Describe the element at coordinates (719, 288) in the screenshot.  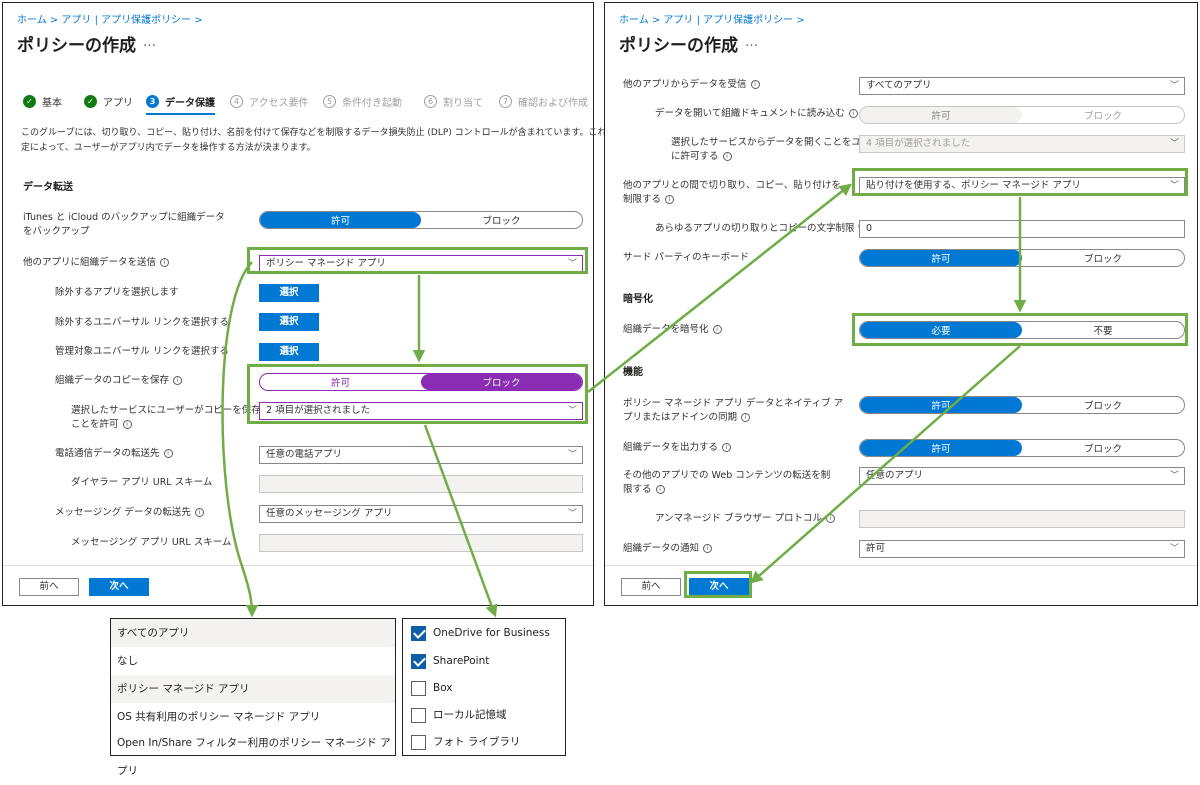
I see `arrow-savecopy-to-cutcopy` at that location.